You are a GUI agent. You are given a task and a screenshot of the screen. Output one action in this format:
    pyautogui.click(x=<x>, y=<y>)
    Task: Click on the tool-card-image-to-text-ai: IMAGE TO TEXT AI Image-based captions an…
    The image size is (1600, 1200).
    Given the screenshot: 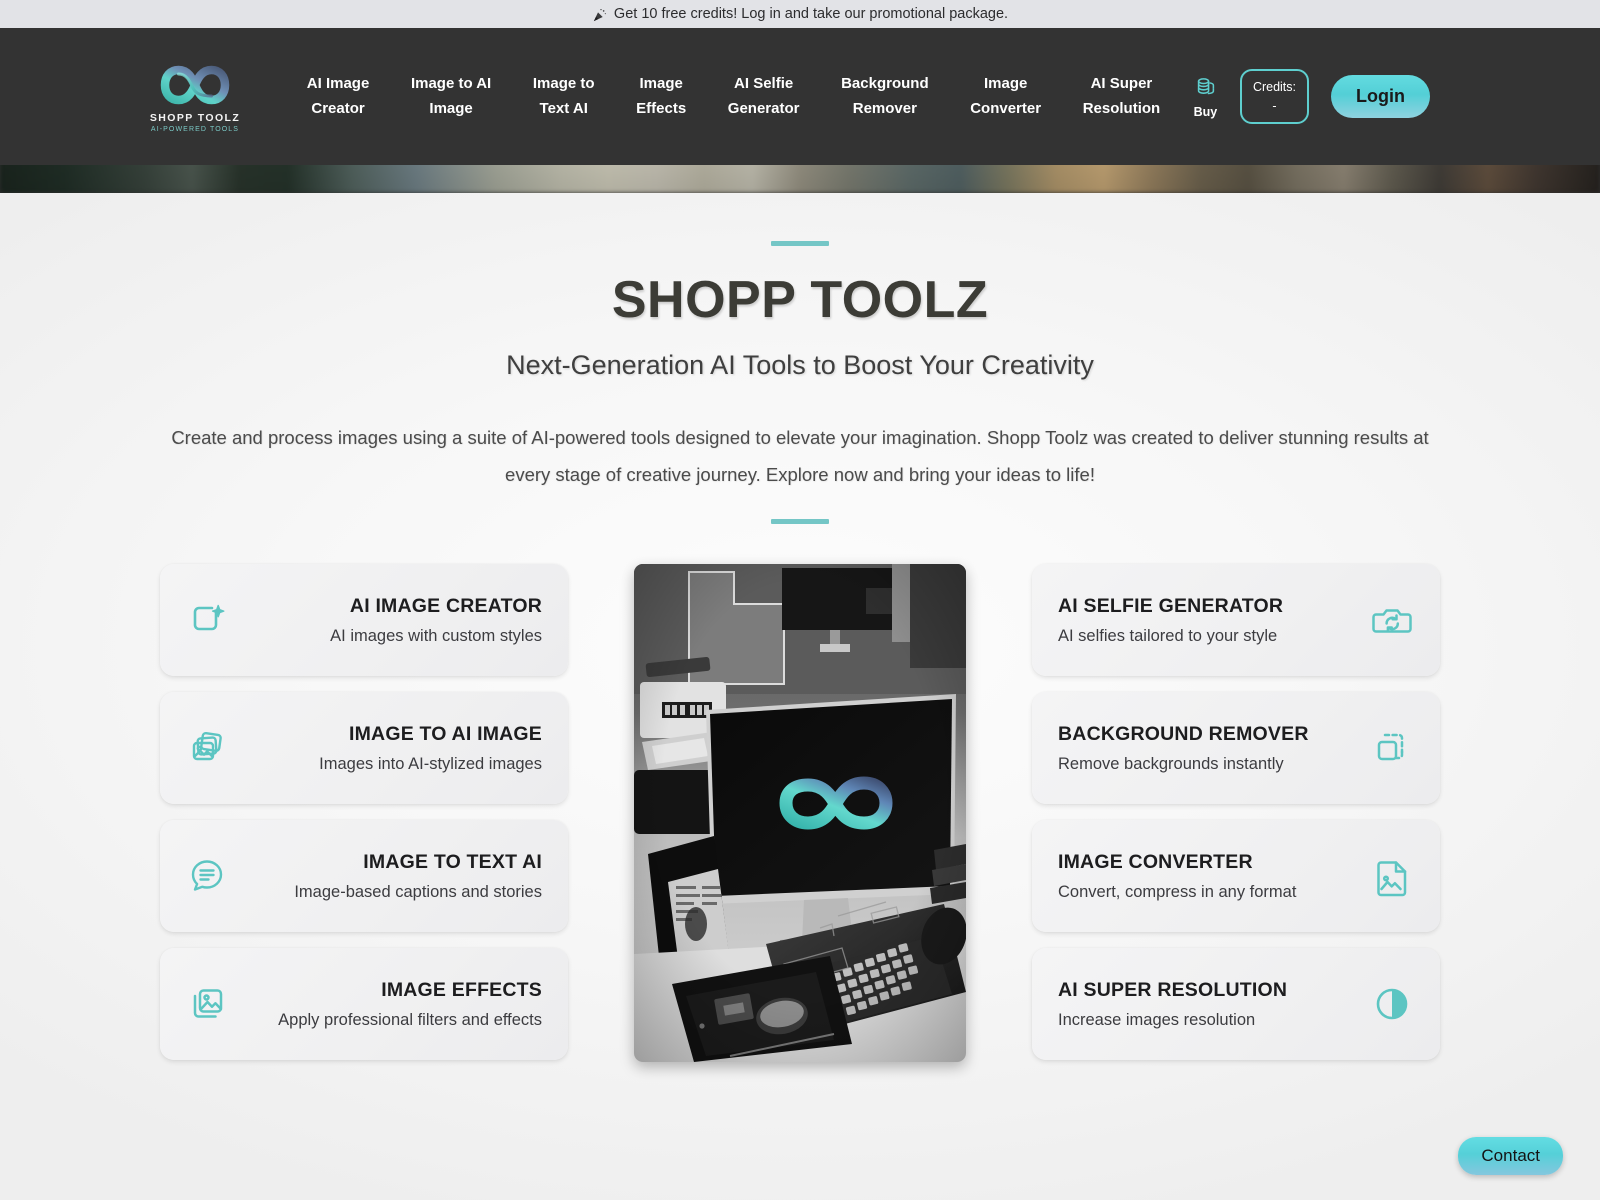 What is the action you would take?
    pyautogui.click(x=364, y=876)
    